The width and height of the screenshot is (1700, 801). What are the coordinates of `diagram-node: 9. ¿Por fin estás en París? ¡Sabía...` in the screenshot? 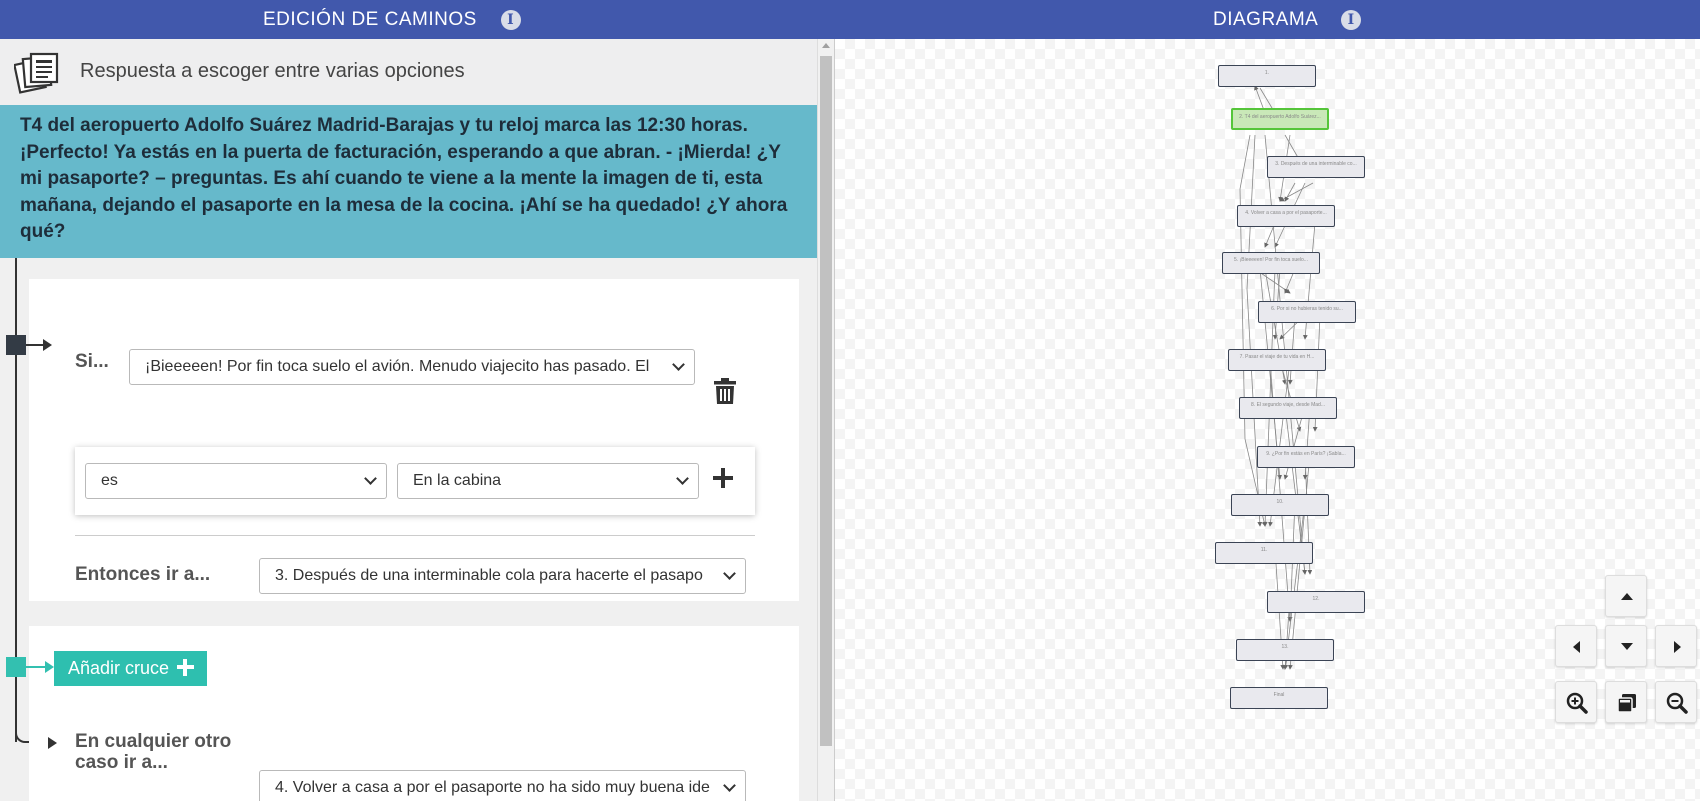 It's located at (1306, 457).